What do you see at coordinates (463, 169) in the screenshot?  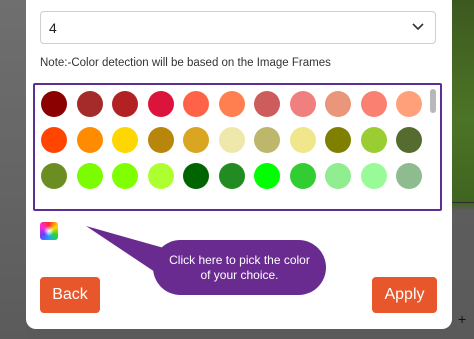 I see `page-backdrop-right: +` at bounding box center [463, 169].